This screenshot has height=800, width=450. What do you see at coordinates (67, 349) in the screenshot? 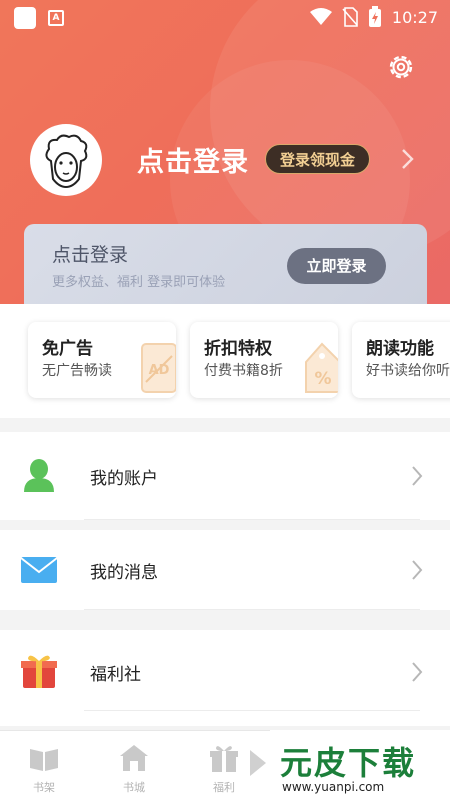
I see `feature-title: 免广告` at bounding box center [67, 349].